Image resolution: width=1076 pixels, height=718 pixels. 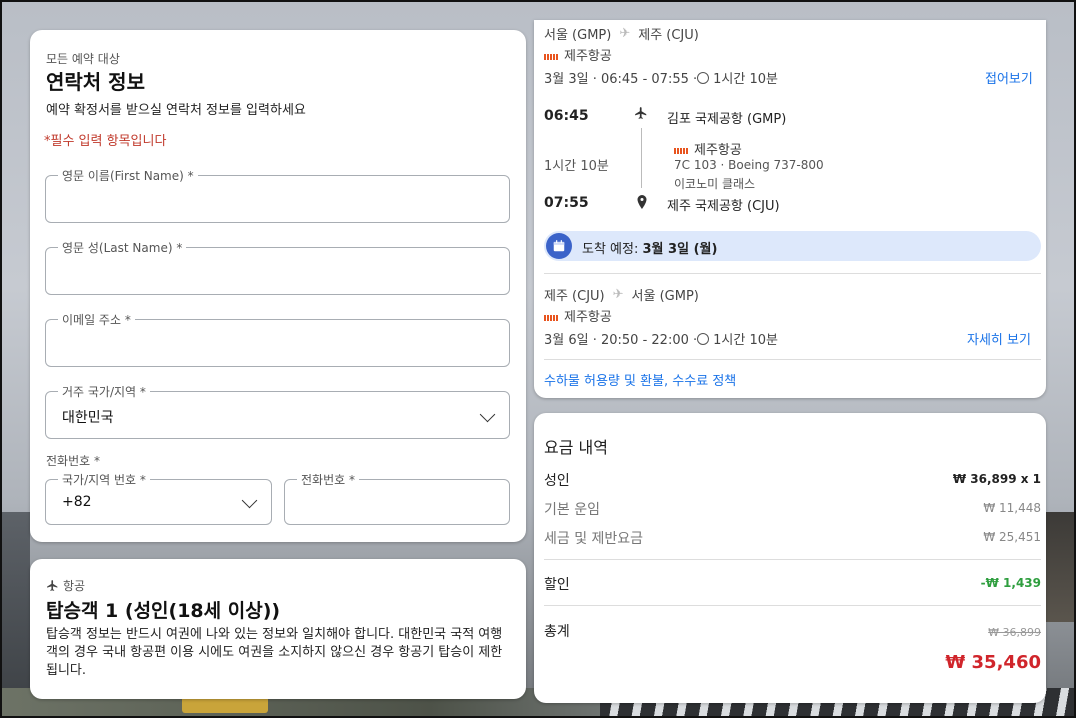 What do you see at coordinates (621, 340) in the screenshot?
I see `return-summary-text: 3월 6일 · 20:50 - 22:00 ·` at bounding box center [621, 340].